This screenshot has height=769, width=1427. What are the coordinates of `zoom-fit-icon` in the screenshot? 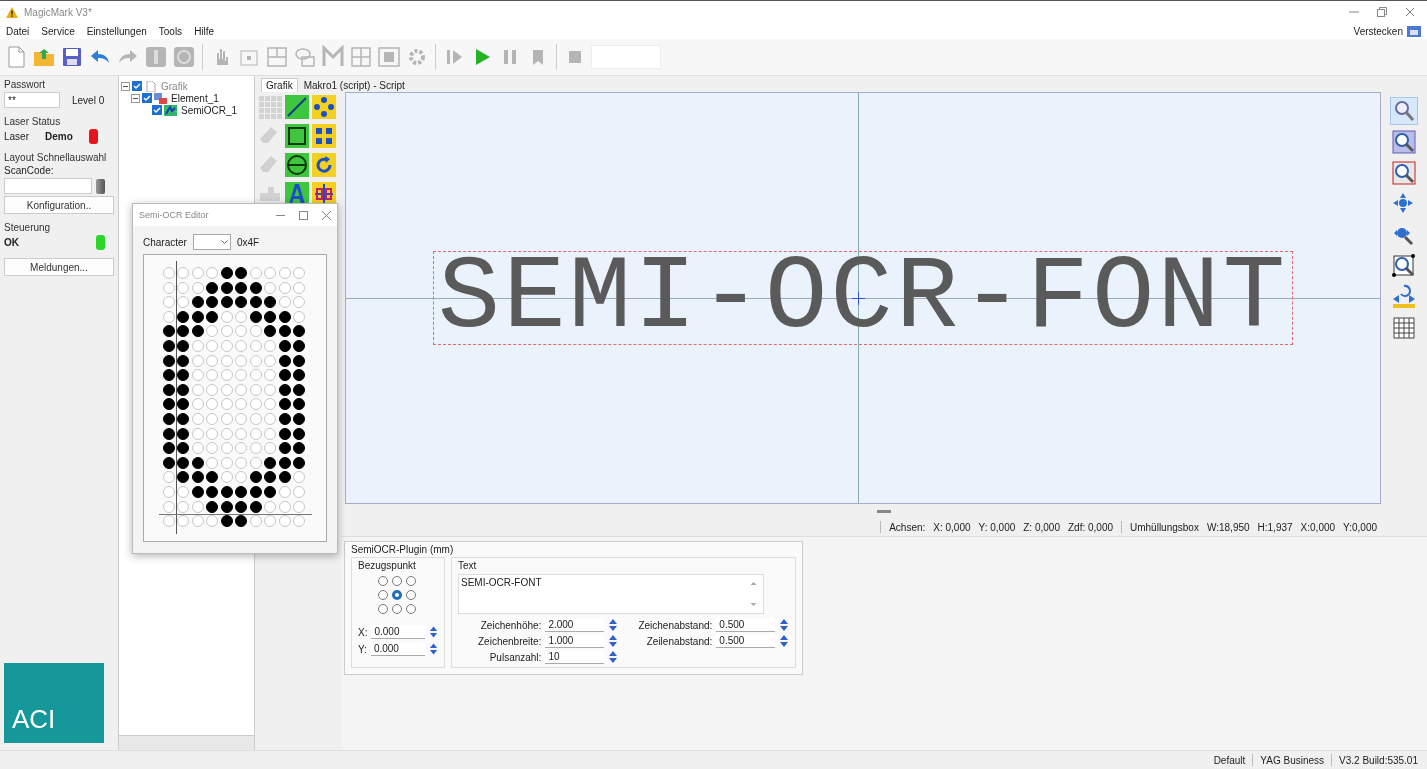 It's located at (1404, 142).